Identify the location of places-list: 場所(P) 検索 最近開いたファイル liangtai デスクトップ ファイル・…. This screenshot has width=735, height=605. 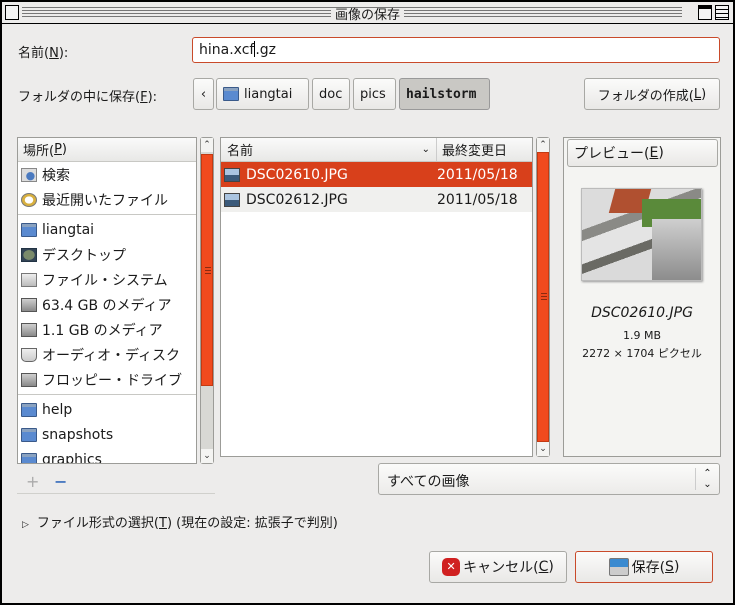
(107, 300).